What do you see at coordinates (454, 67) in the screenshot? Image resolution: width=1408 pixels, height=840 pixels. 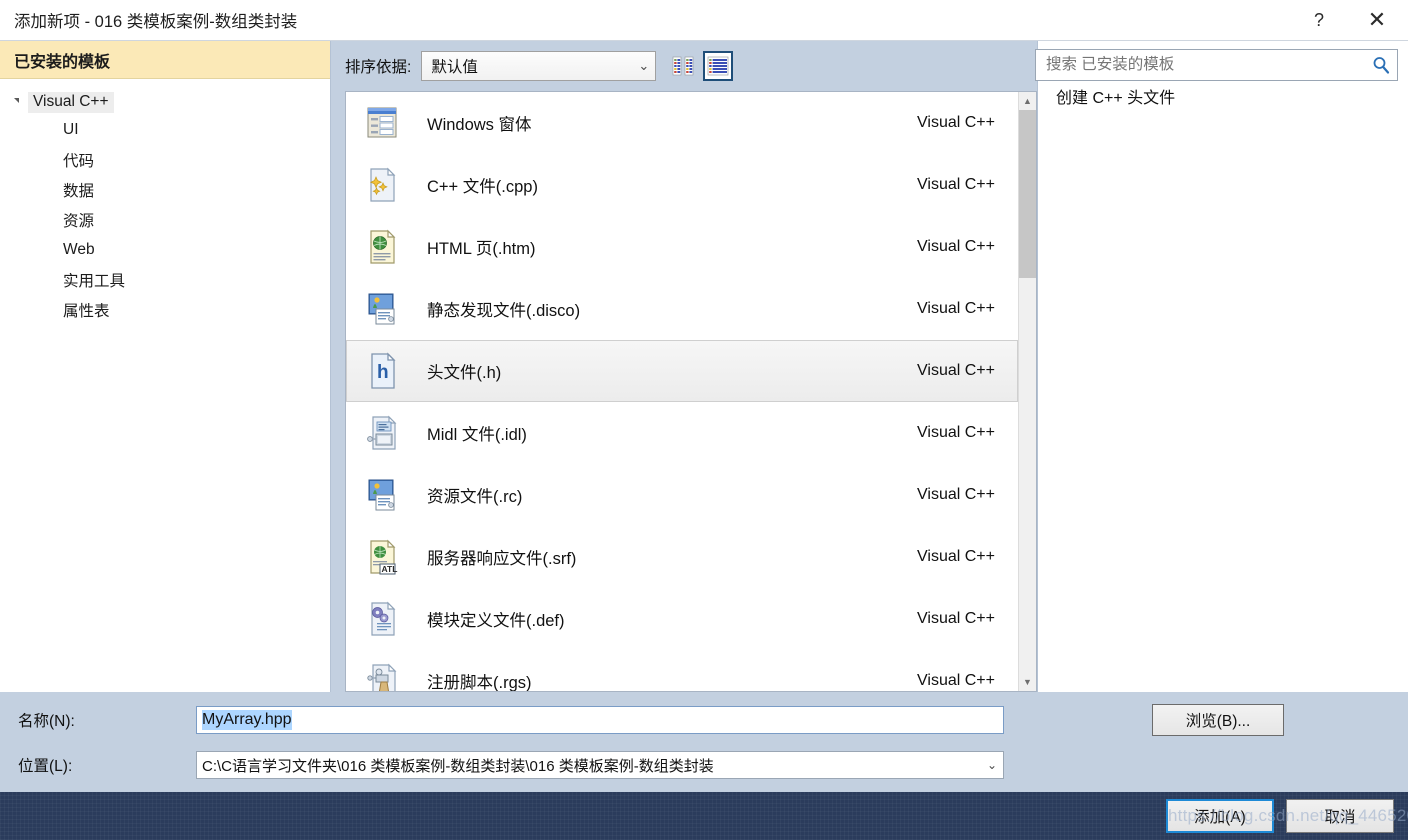 I see `sort-by-value: 默认值` at bounding box center [454, 67].